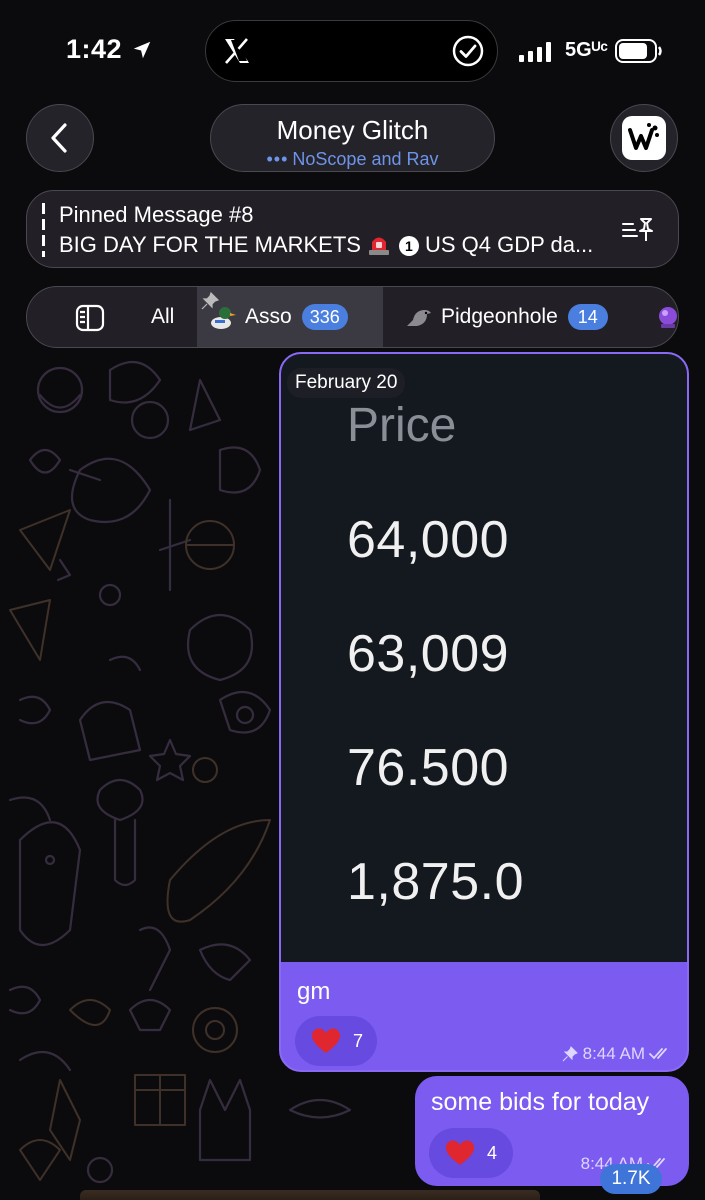  I want to click on pinned-indicator, so click(43, 230).